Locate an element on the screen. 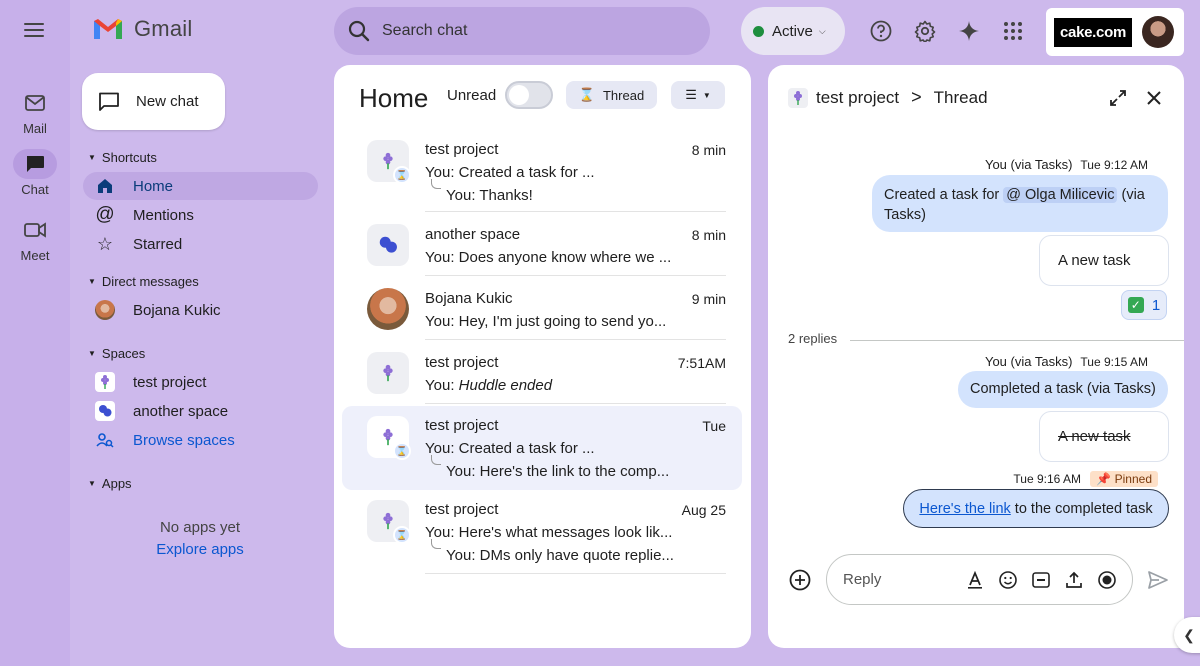 The height and width of the screenshot is (666, 1200). reaction-chip: ✓ 1 is located at coordinates (1144, 305).